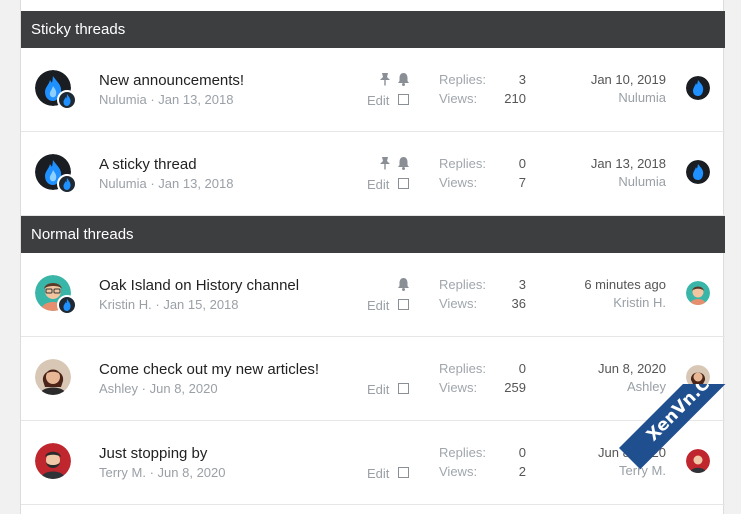 The width and height of the screenshot is (741, 514). Describe the element at coordinates (606, 302) in the screenshot. I see `last-post-user: Kristin H.` at that location.